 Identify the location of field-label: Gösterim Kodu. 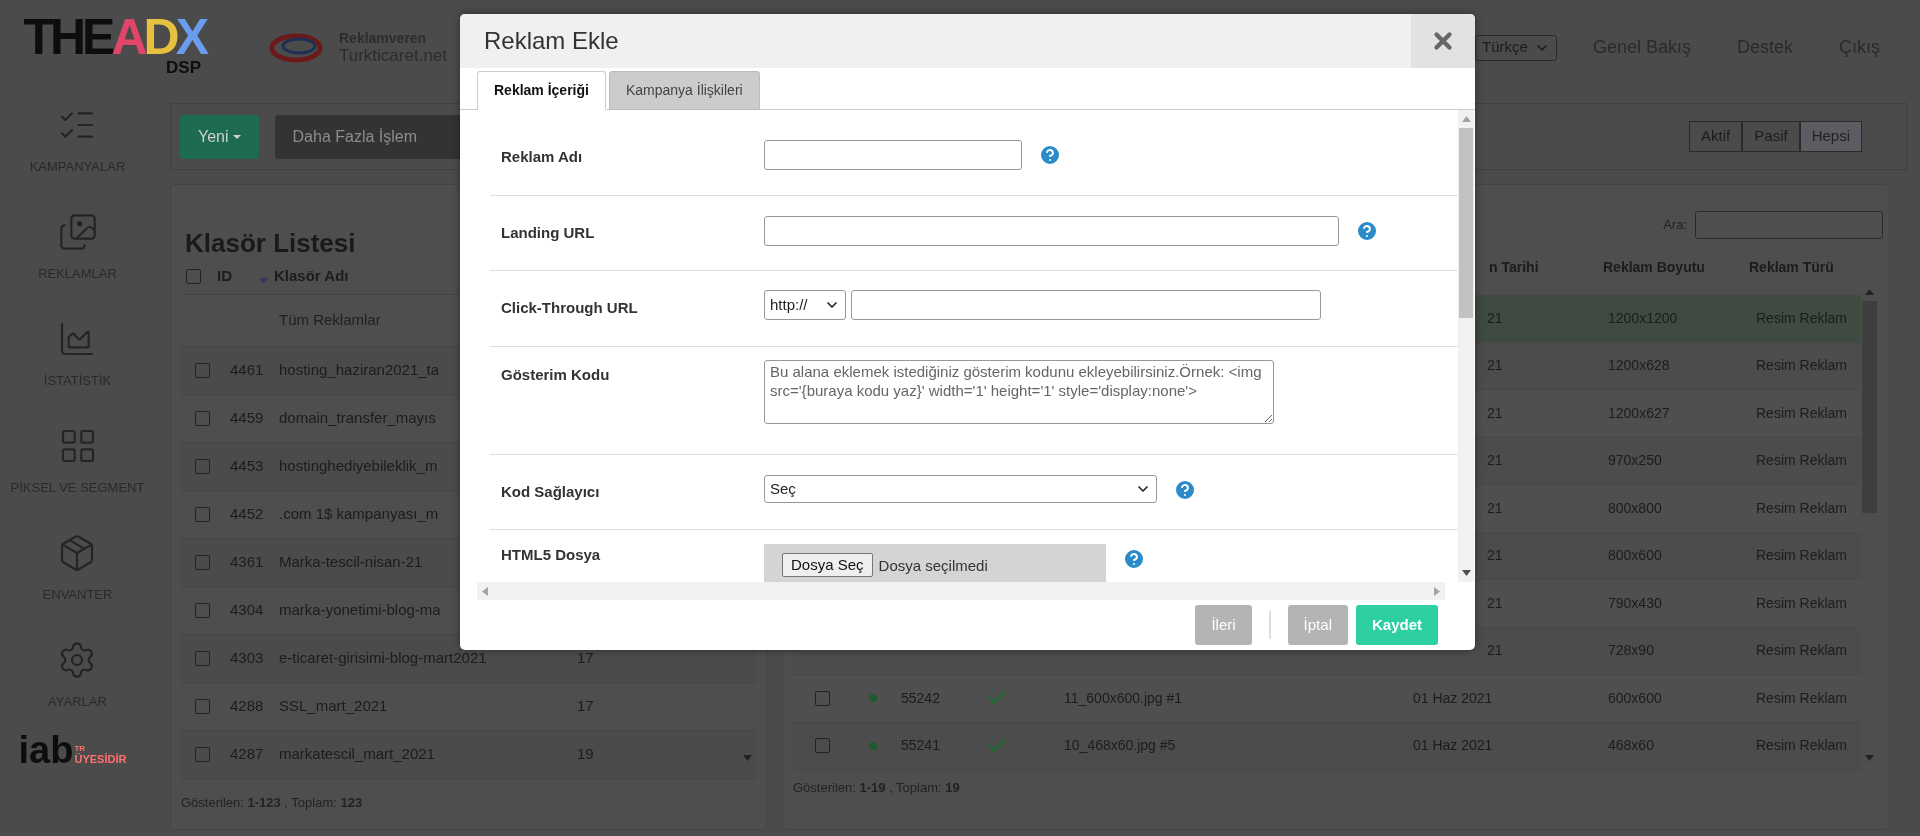
(555, 375).